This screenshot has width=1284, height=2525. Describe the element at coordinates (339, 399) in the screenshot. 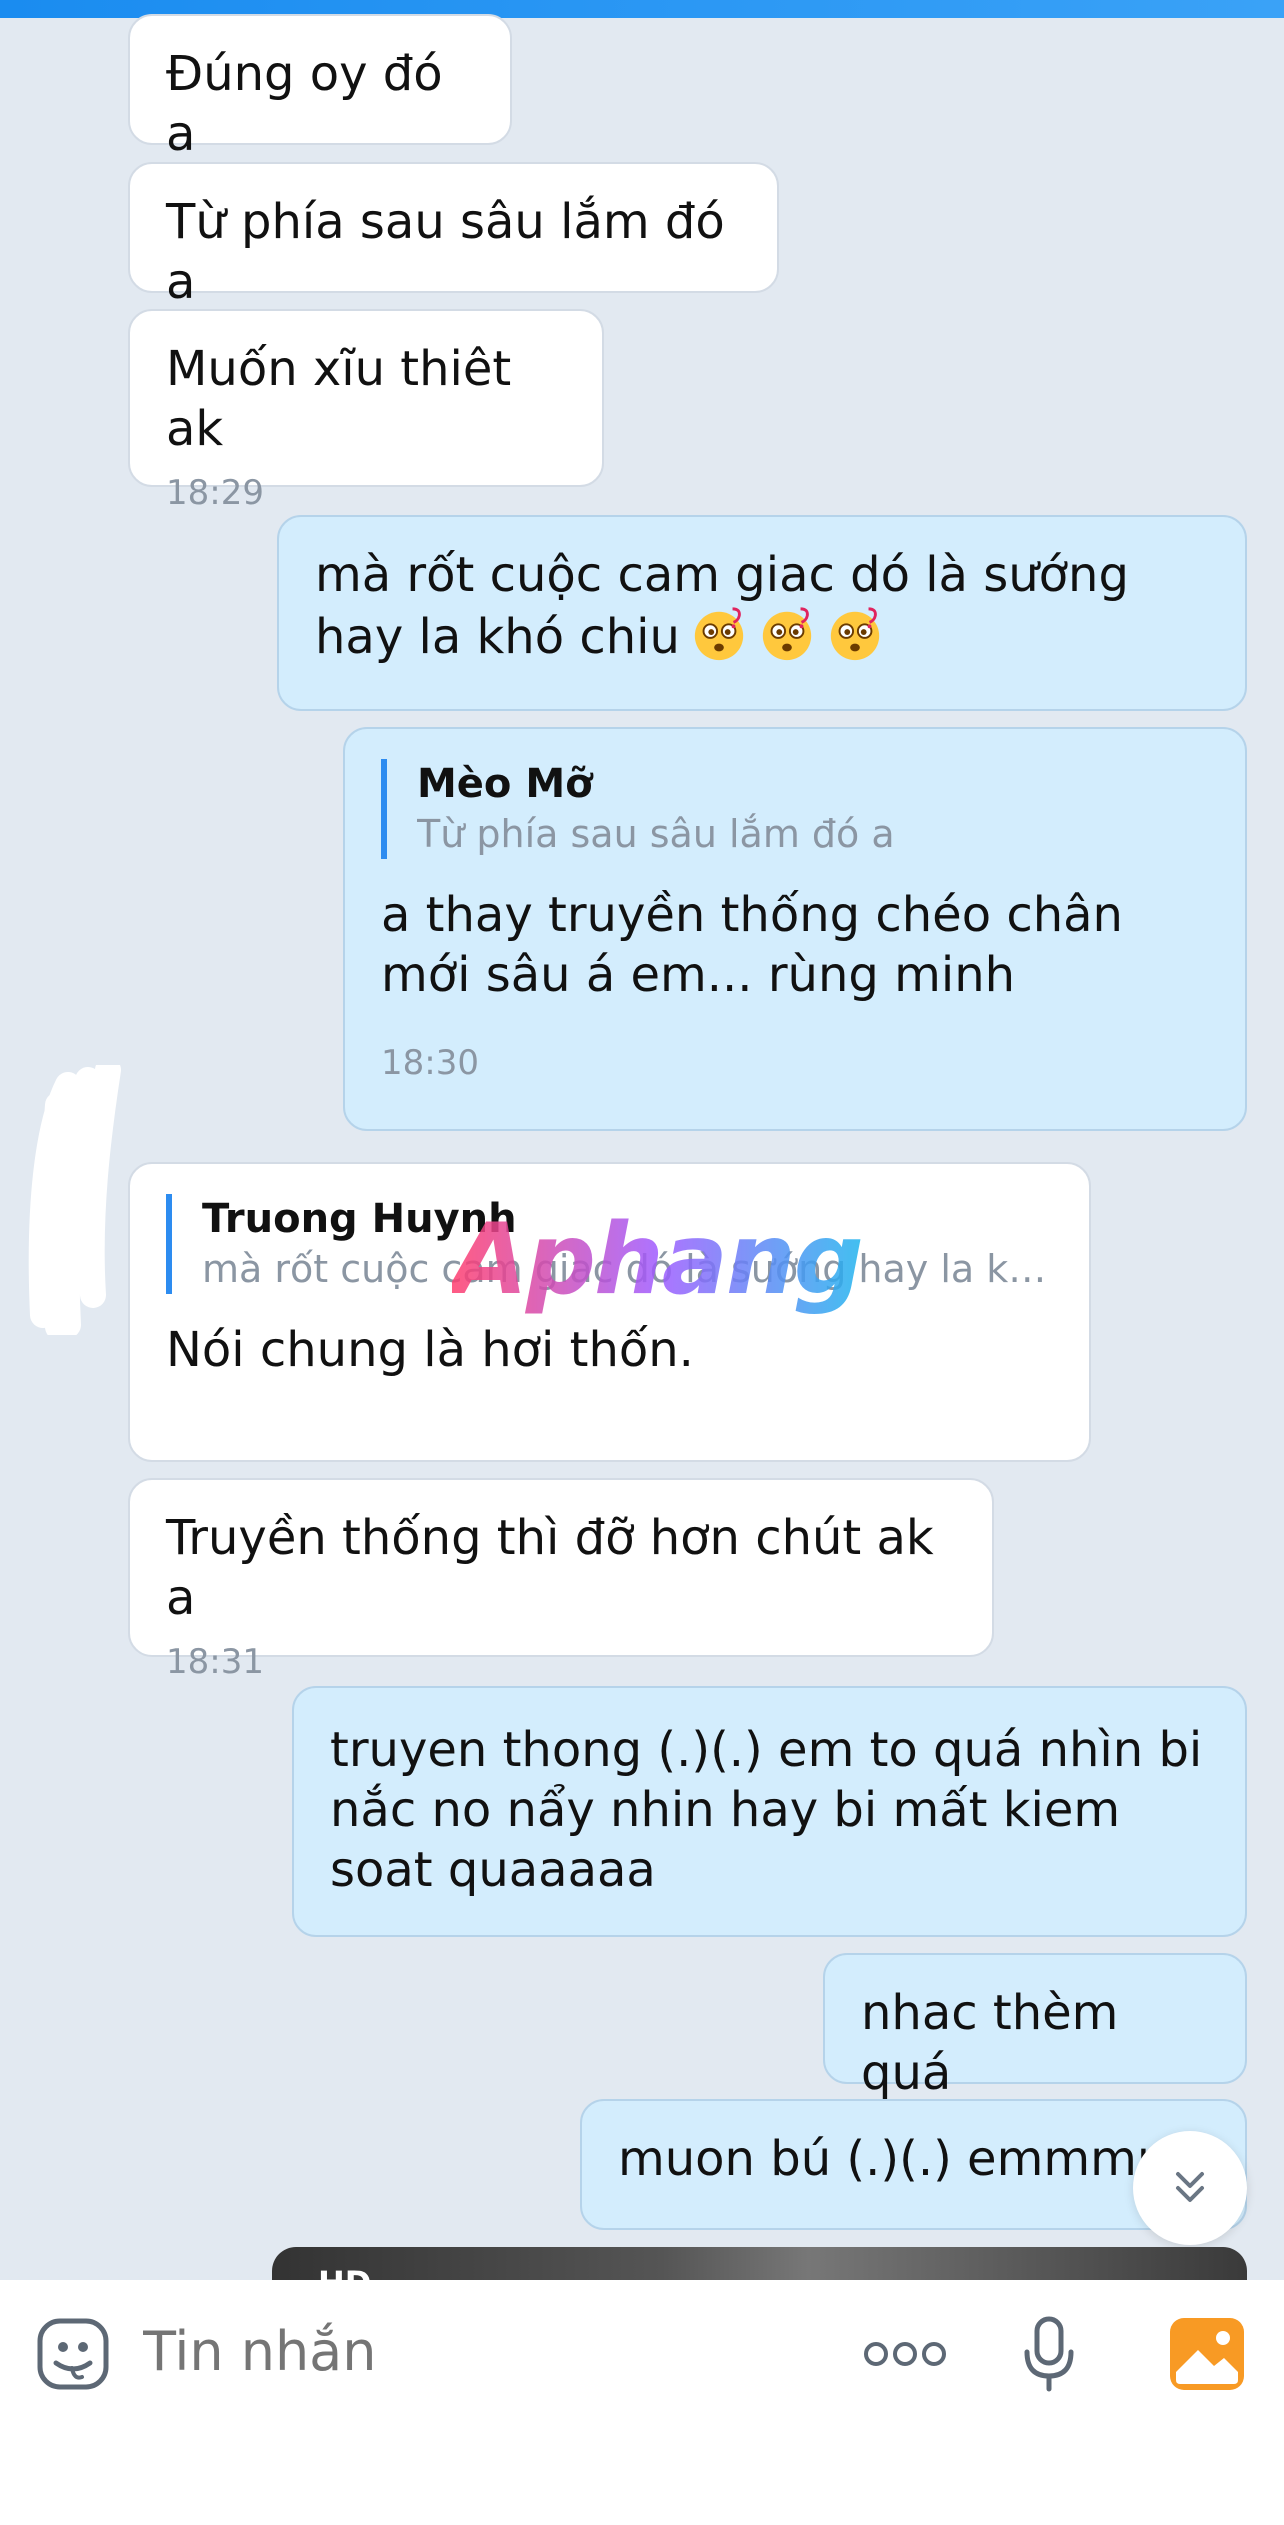

I see `message-text: Muốn xĩu thiêt ak` at that location.